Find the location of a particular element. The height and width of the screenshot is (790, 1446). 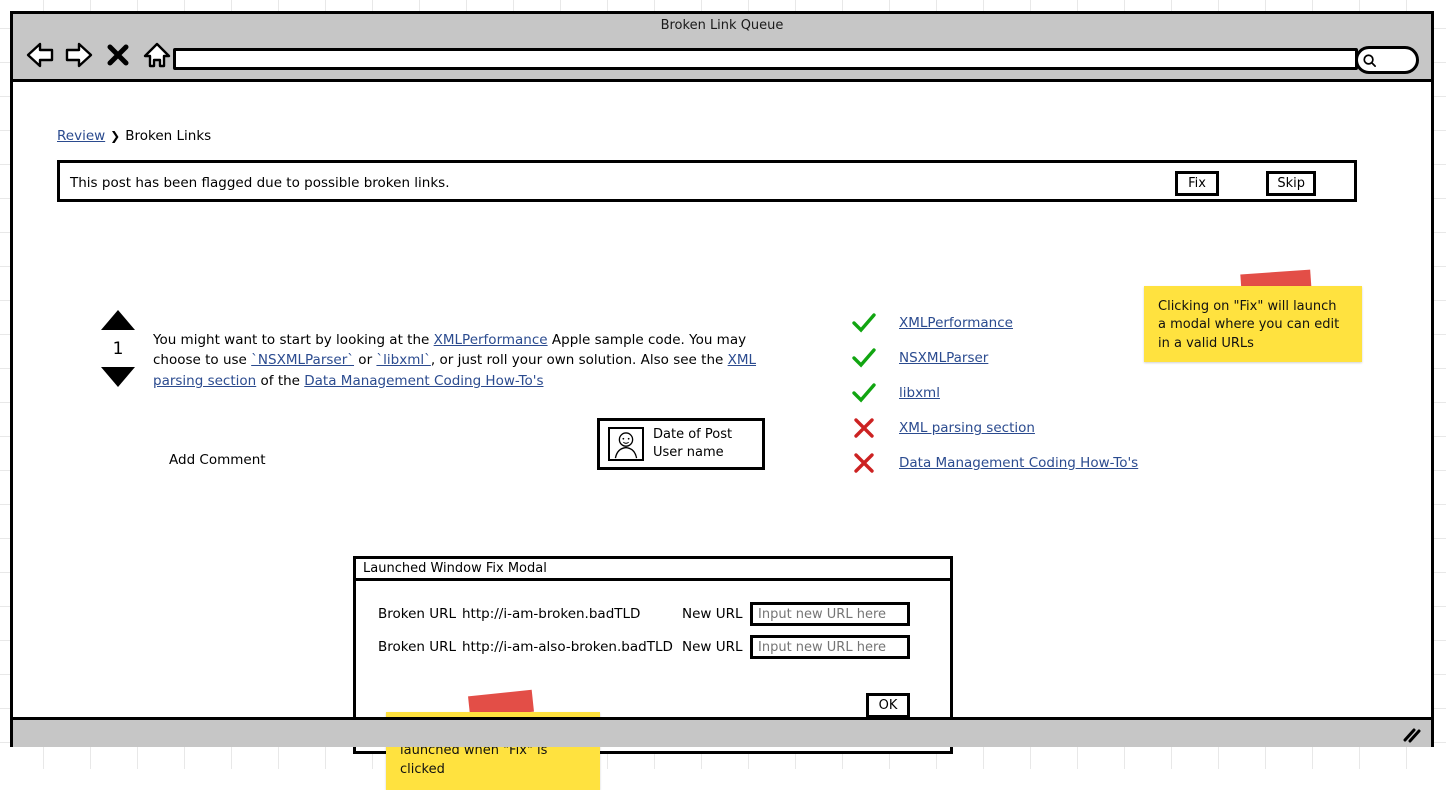

add-comment-link: Add Comment is located at coordinates (217, 460).